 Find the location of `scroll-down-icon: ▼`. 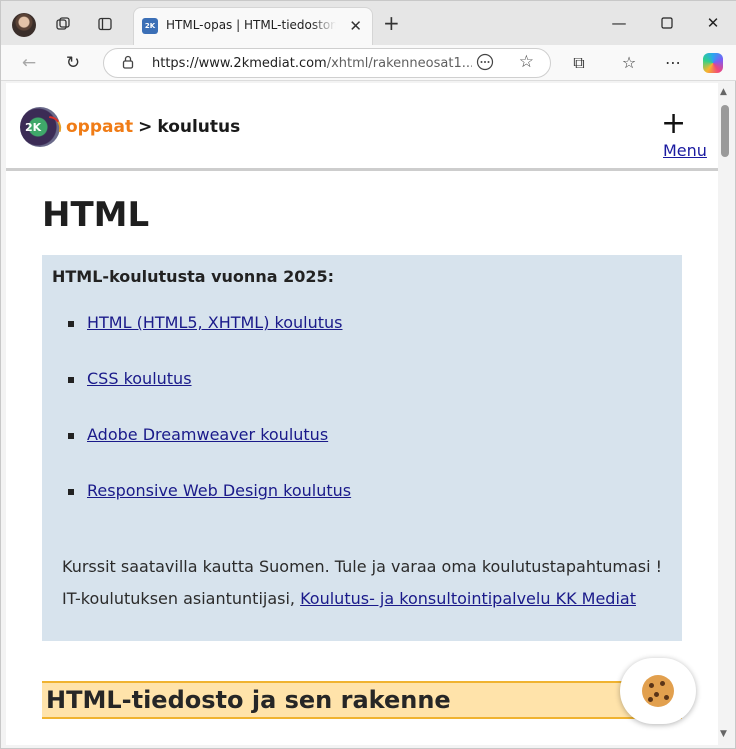

scroll-down-icon: ▼ is located at coordinates (723, 734).